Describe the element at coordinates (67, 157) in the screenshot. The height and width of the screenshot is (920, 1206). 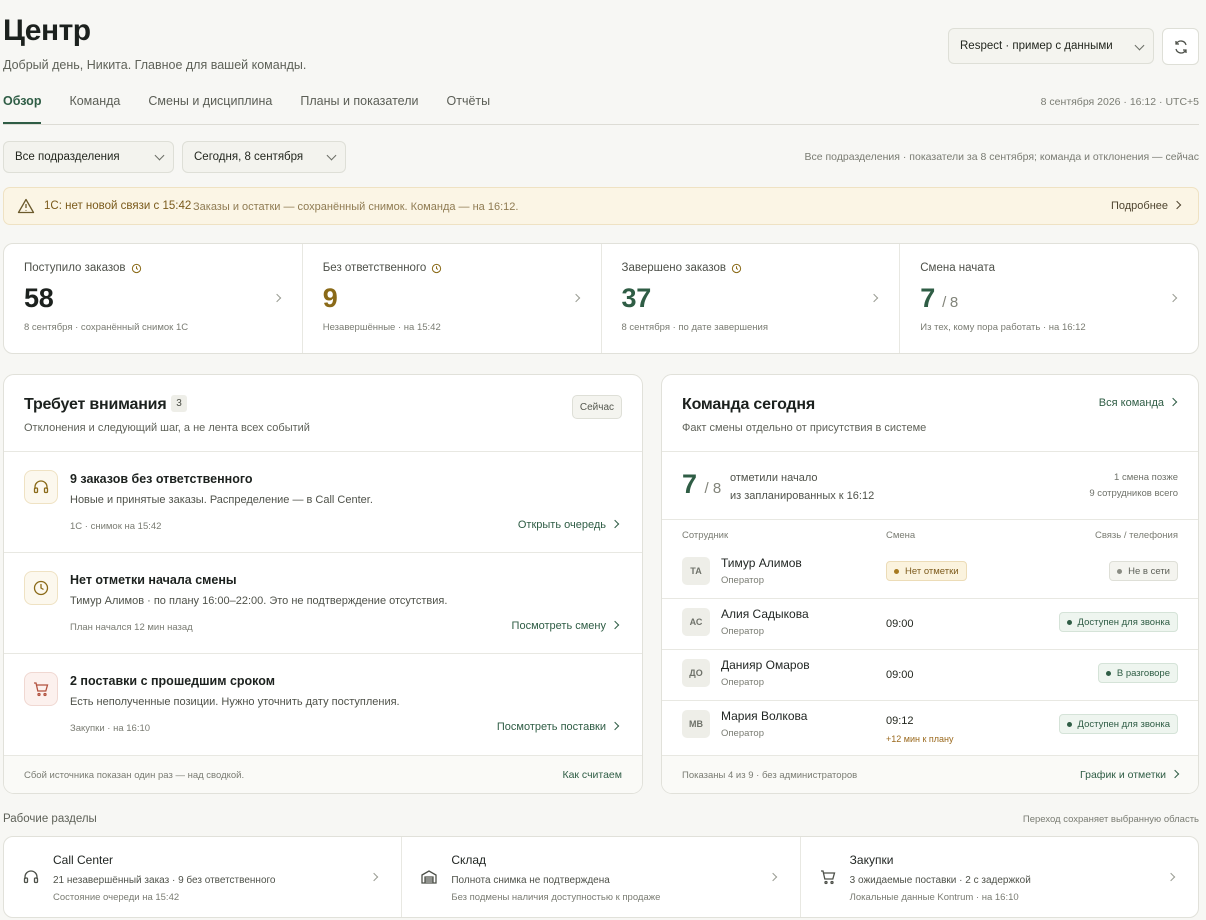
I see `department-filter-value: Все подразделения` at that location.